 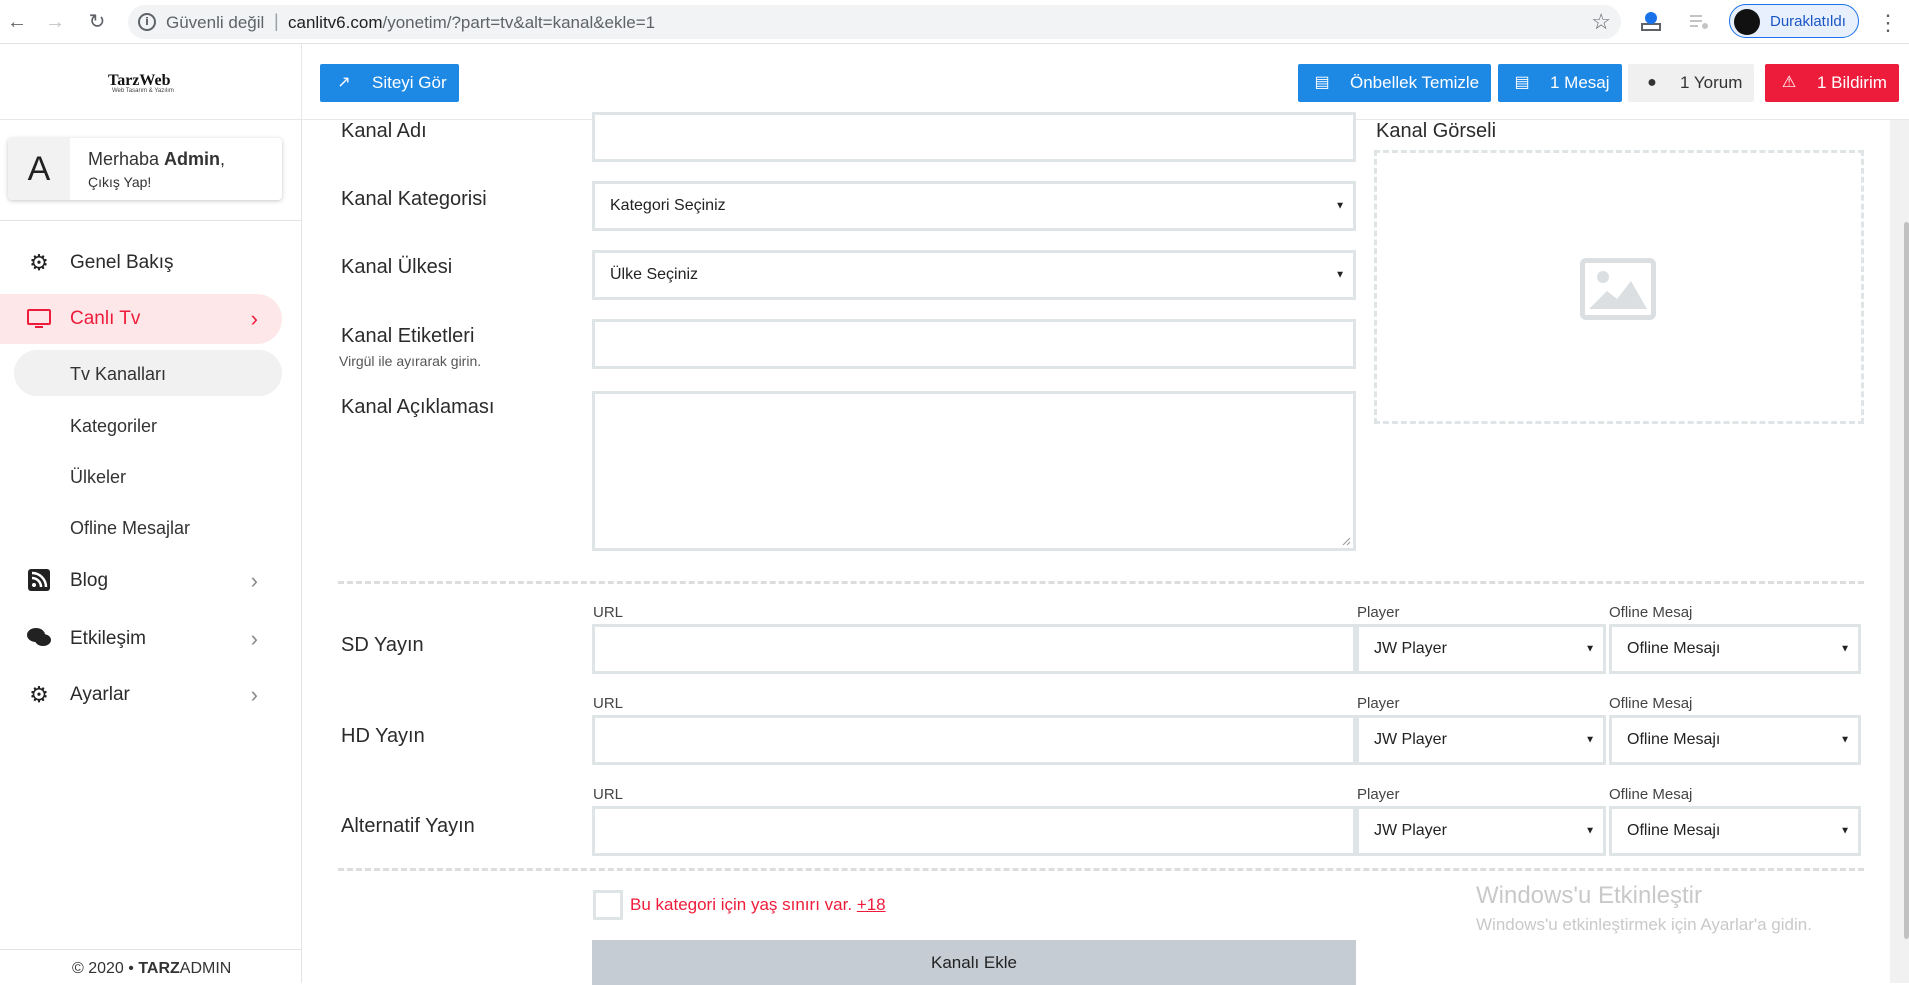 I want to click on age-limit-text: Bu kategori için yaş sınırı var. +18, so click(x=758, y=905).